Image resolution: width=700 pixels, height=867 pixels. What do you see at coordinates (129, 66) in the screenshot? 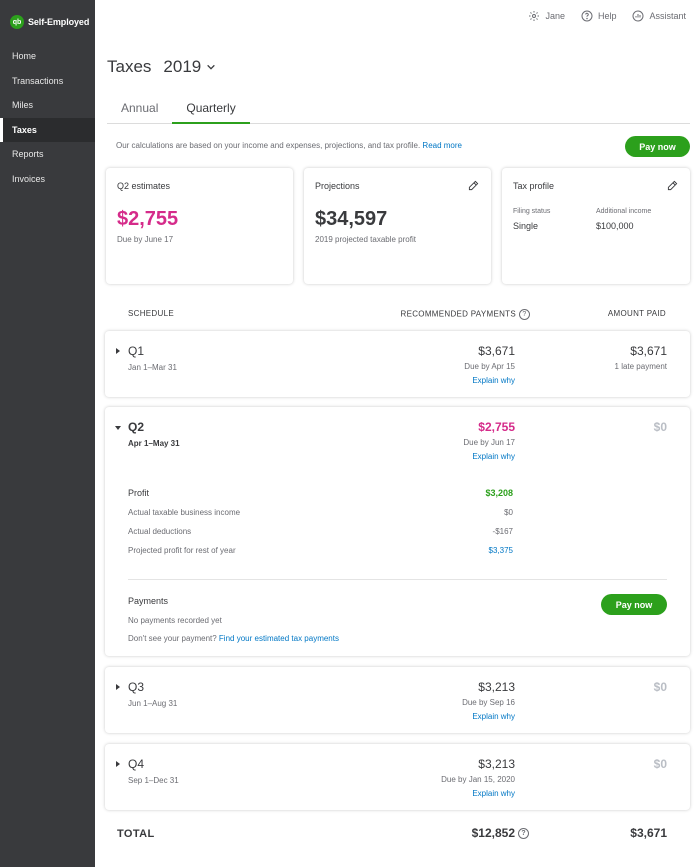
I see `page-title-text: Taxes` at bounding box center [129, 66].